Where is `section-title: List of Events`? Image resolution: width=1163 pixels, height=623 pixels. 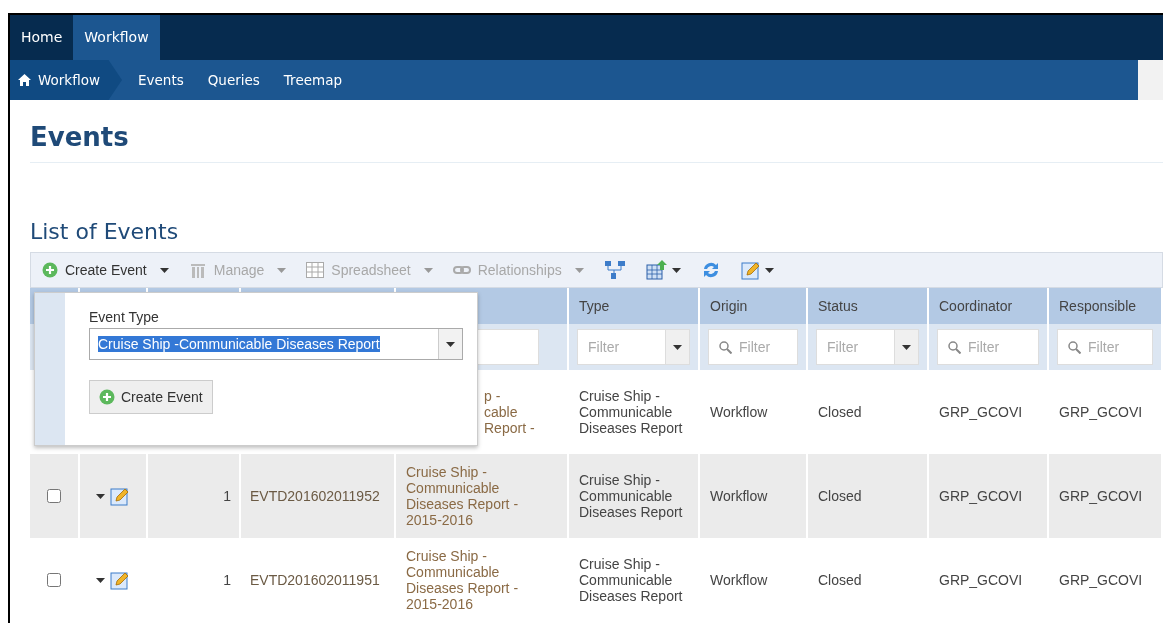 section-title: List of Events is located at coordinates (105, 232).